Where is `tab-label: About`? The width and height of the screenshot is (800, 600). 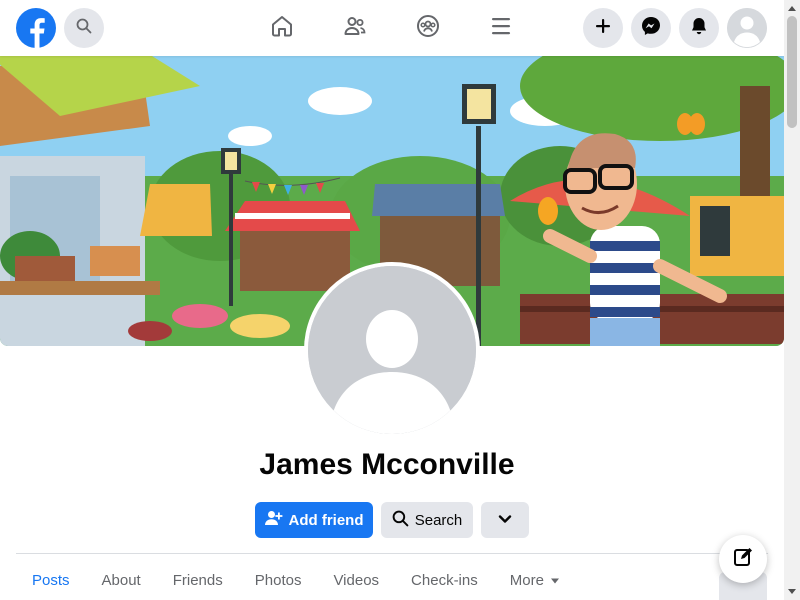
tab-label: About is located at coordinates (121, 580).